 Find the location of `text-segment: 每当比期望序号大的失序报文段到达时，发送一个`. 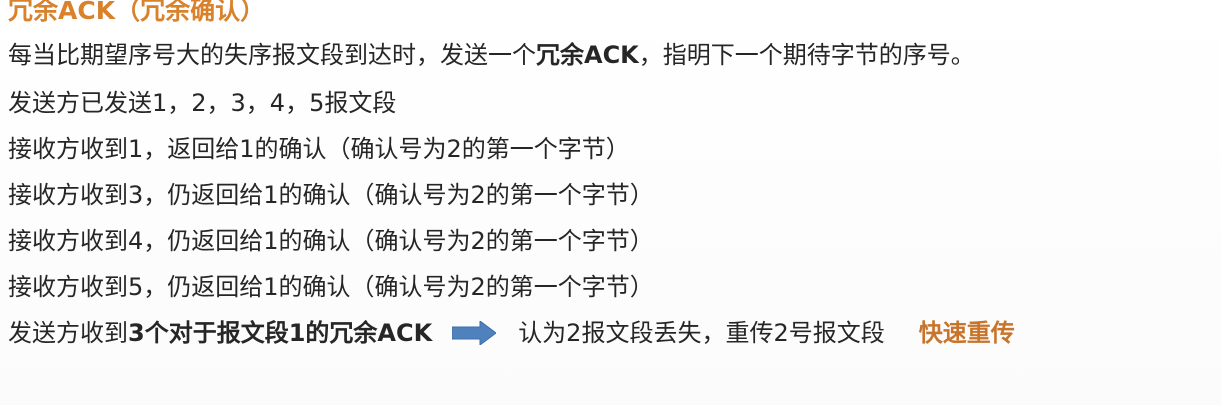

text-segment: 每当比期望序号大的失序报文段到达时，发送一个 is located at coordinates (272, 55).